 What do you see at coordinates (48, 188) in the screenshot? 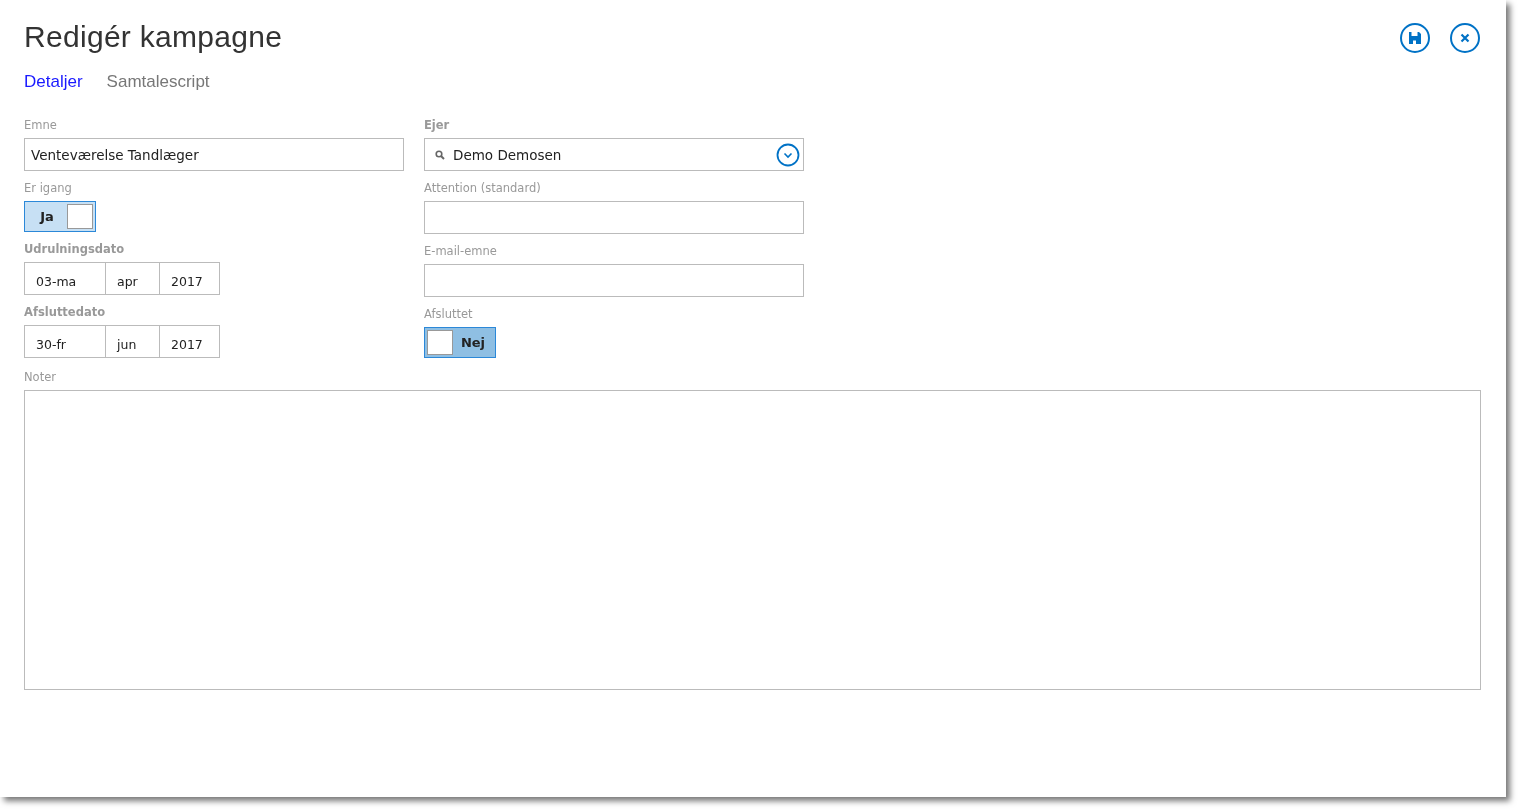
I see `field-label: Er igang` at bounding box center [48, 188].